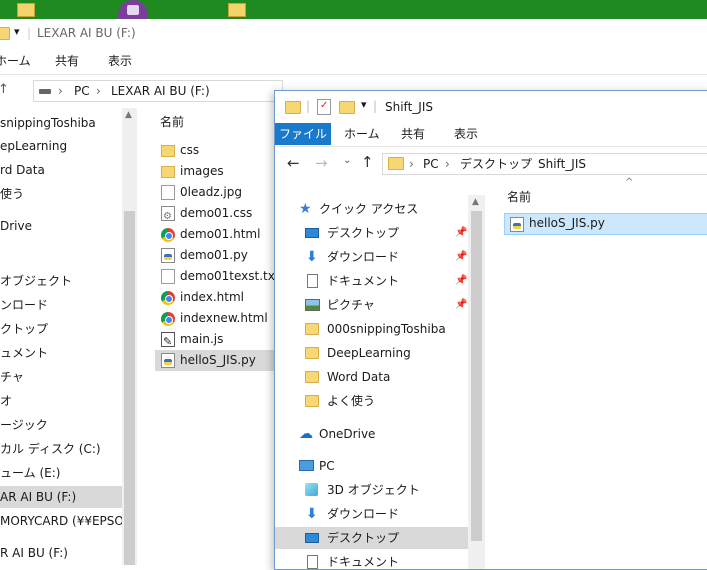 This screenshot has height=570, width=707. What do you see at coordinates (306, 465) in the screenshot?
I see `computer-icon` at bounding box center [306, 465].